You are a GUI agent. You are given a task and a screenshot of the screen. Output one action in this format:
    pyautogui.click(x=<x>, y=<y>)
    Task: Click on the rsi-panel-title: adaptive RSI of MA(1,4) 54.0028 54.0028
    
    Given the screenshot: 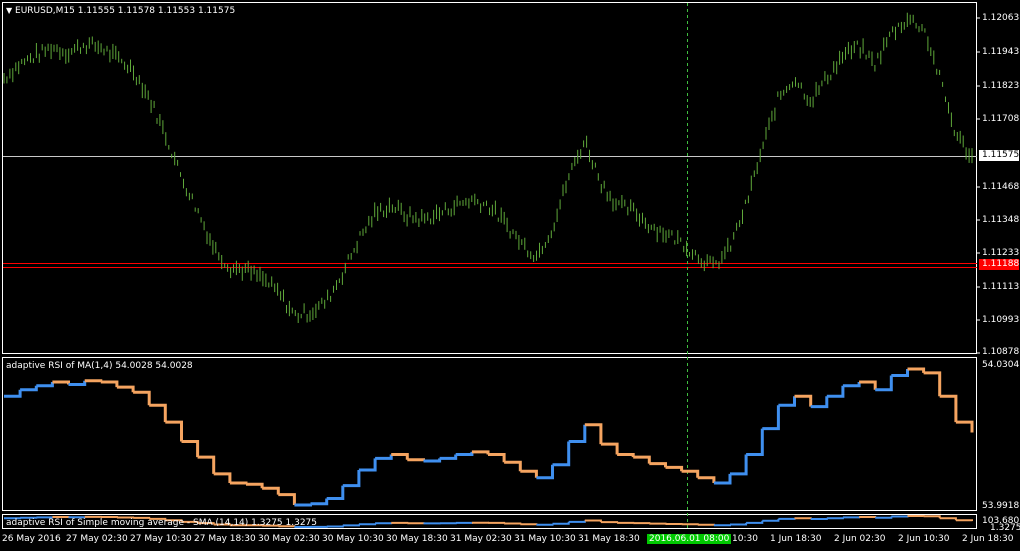 What is the action you would take?
    pyautogui.click(x=99, y=366)
    